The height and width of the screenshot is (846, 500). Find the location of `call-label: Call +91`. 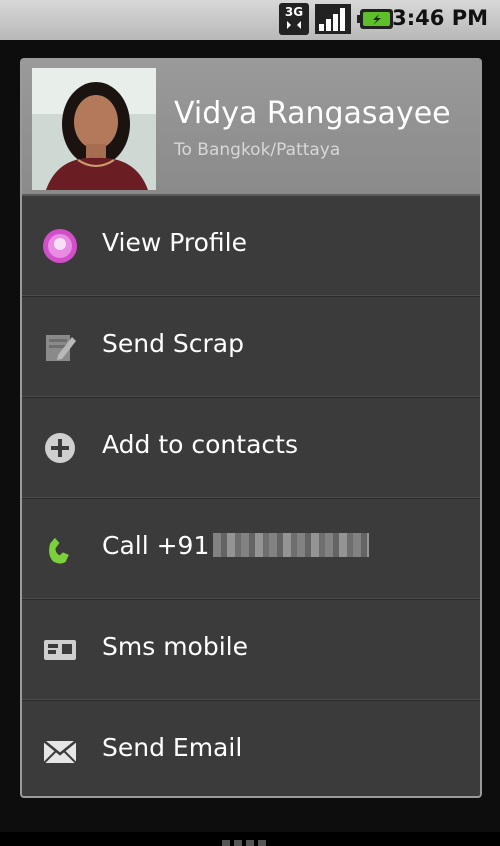

call-label: Call +91 is located at coordinates (156, 545).